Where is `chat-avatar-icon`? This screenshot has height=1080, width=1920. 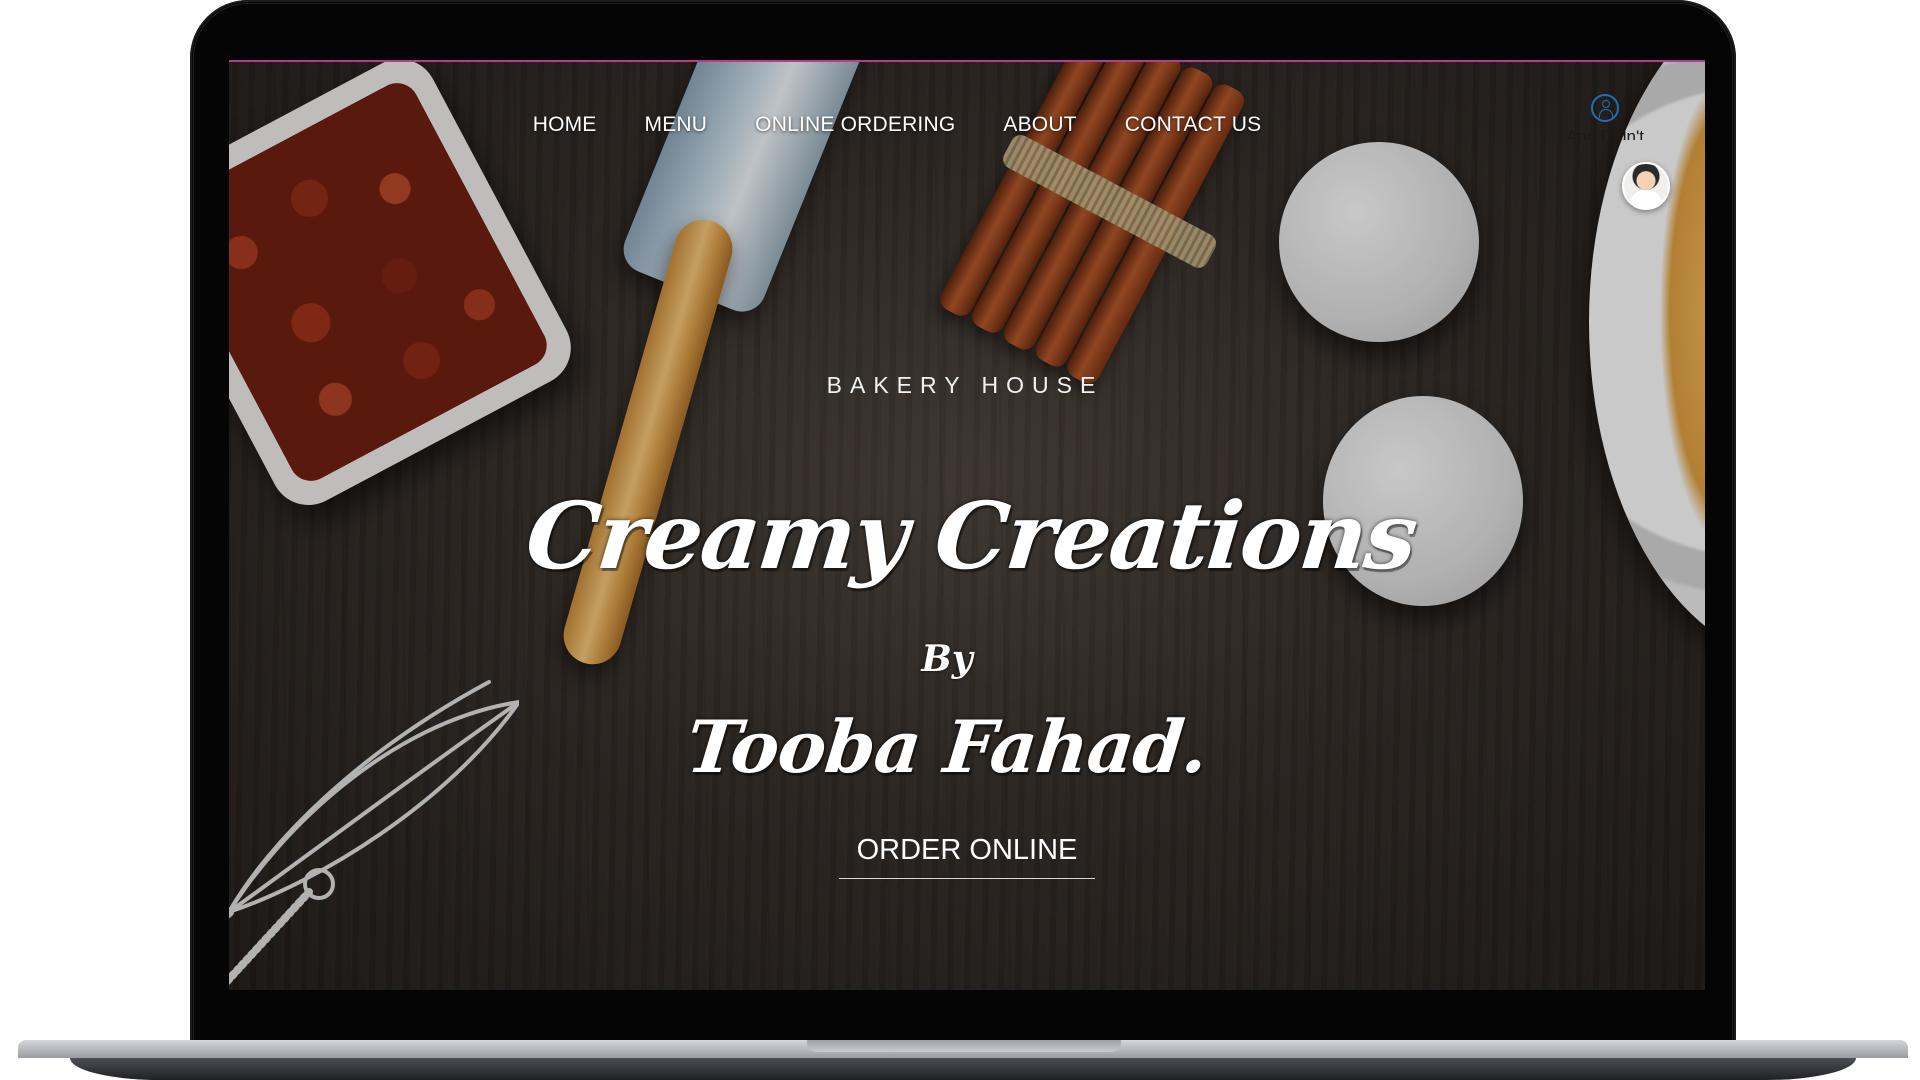
chat-avatar-icon is located at coordinates (1646, 186).